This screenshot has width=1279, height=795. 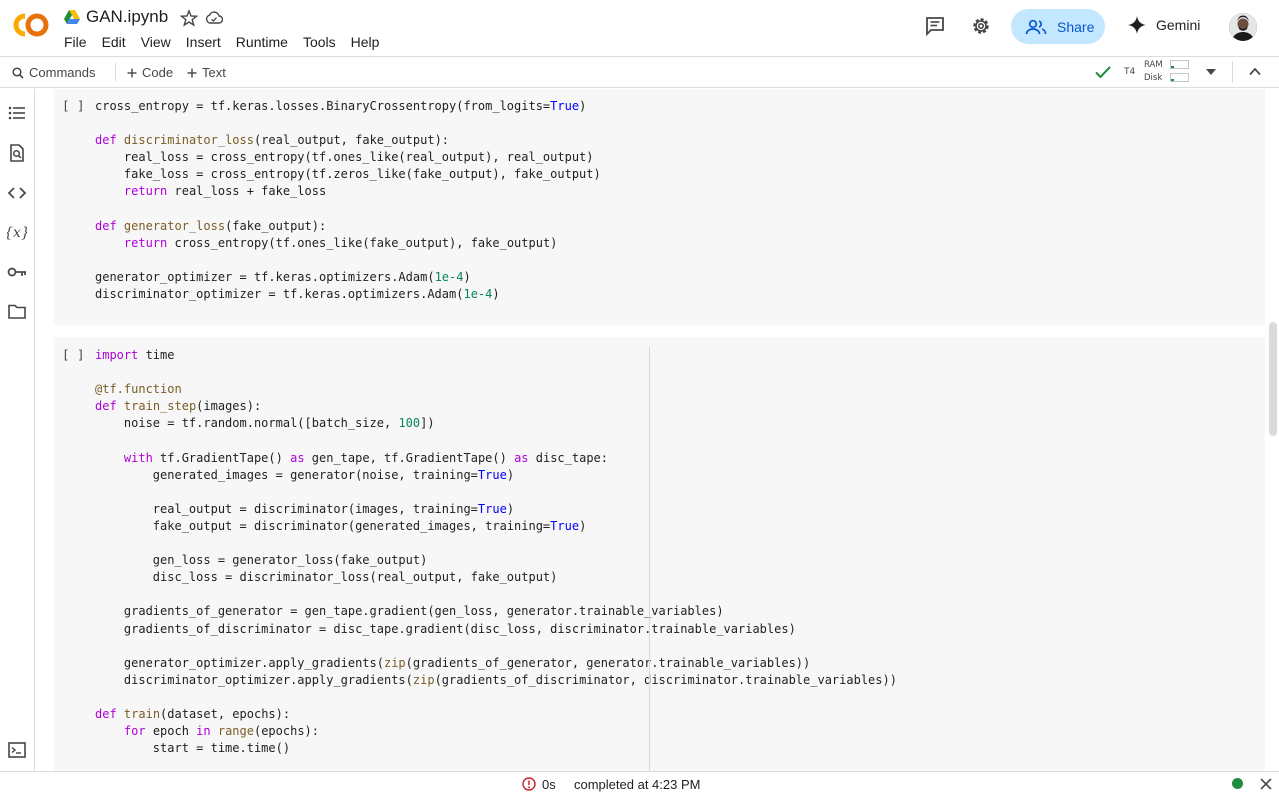 What do you see at coordinates (1153, 78) in the screenshot?
I see `disk-label: Disk` at bounding box center [1153, 78].